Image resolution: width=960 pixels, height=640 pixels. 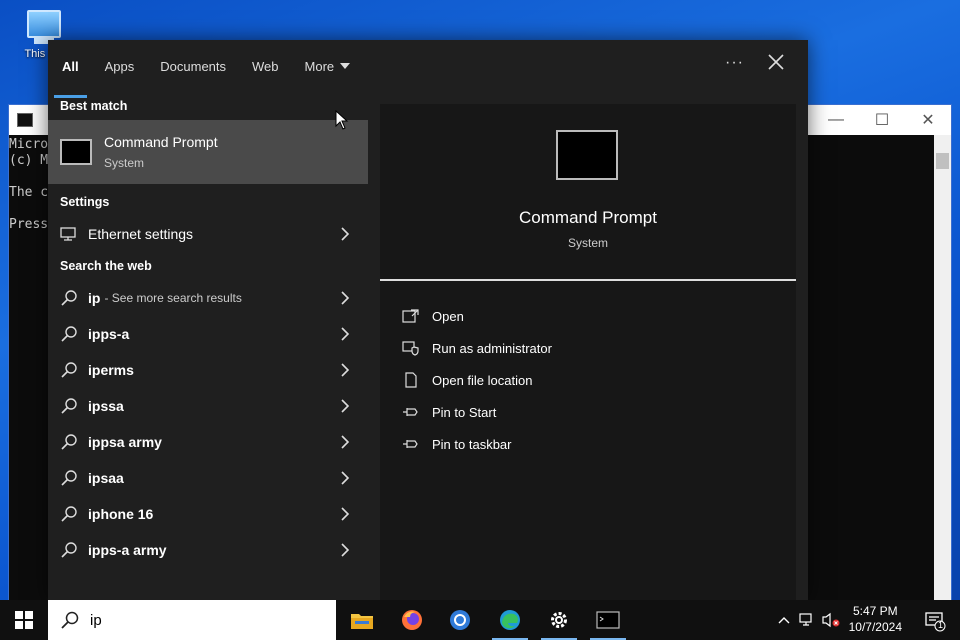 I want to click on tab-more: More, so click(x=328, y=66).